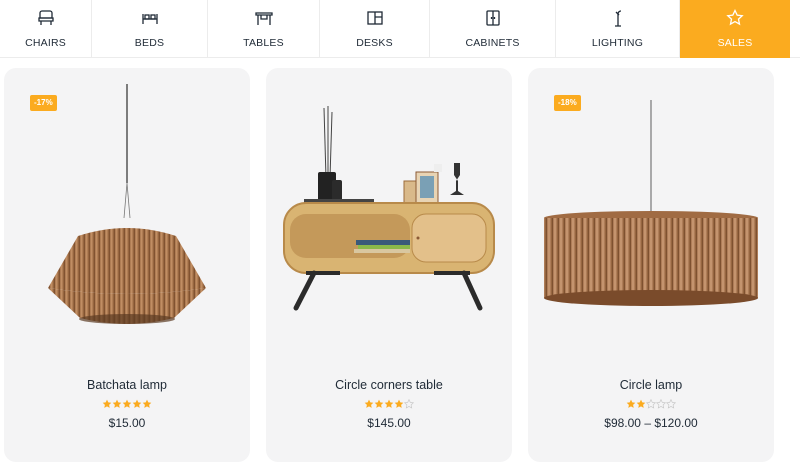  I want to click on product-title: Batchata lamp, so click(127, 385).